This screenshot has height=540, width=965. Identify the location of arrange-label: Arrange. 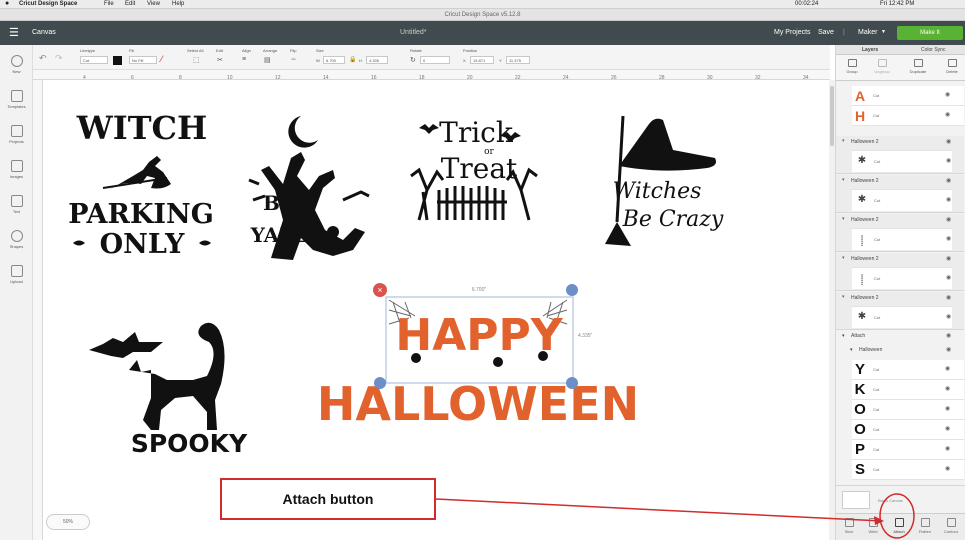
(270, 50).